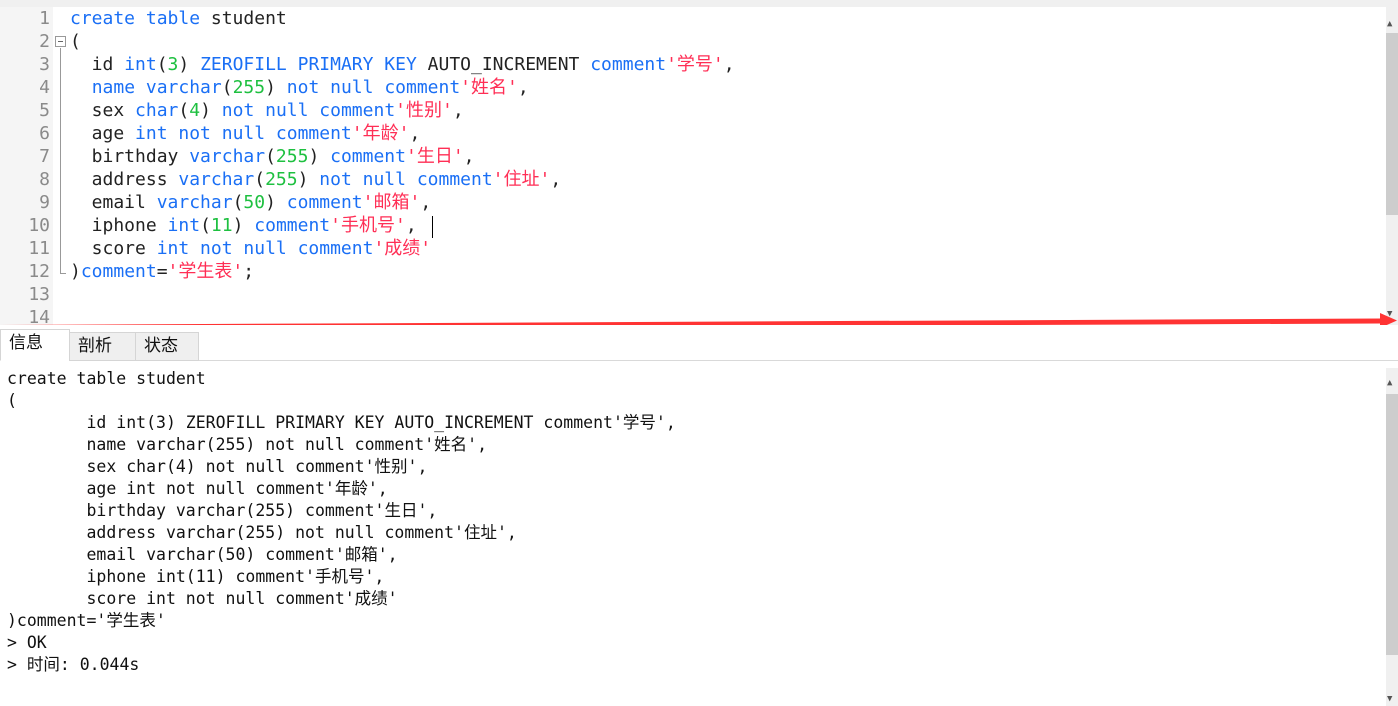 Image resolution: width=1398 pixels, height=706 pixels. What do you see at coordinates (44, 41) in the screenshot?
I see `line-number: 2` at bounding box center [44, 41].